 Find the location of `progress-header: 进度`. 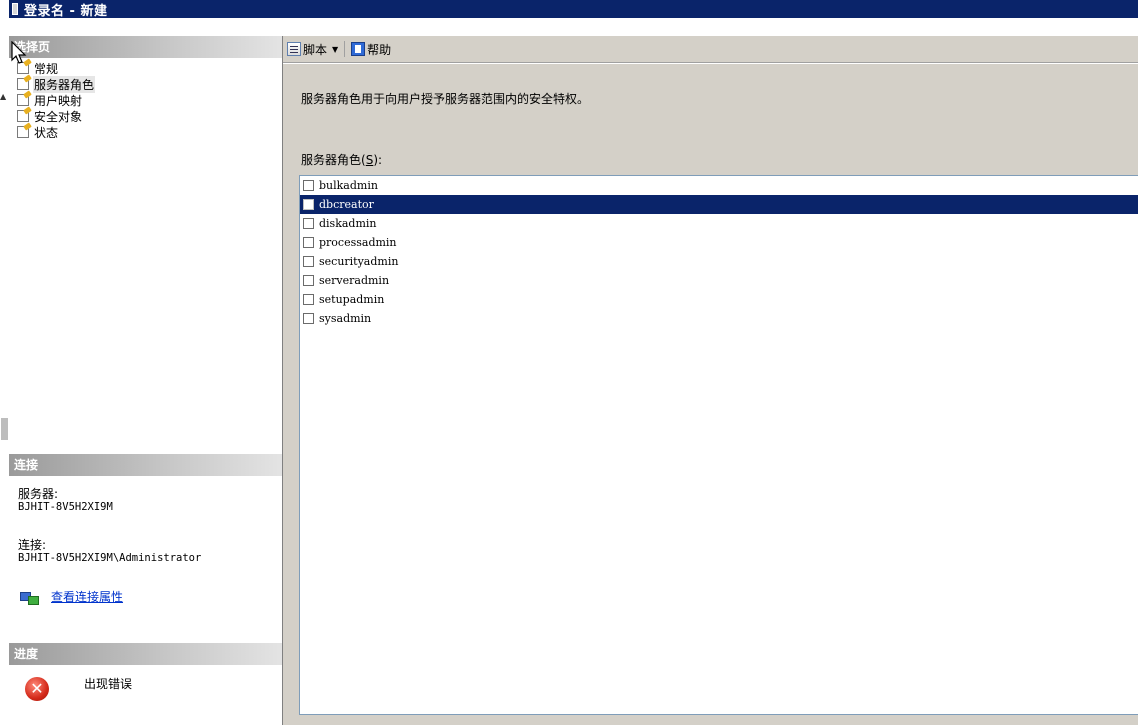

progress-header: 进度 is located at coordinates (148, 654).